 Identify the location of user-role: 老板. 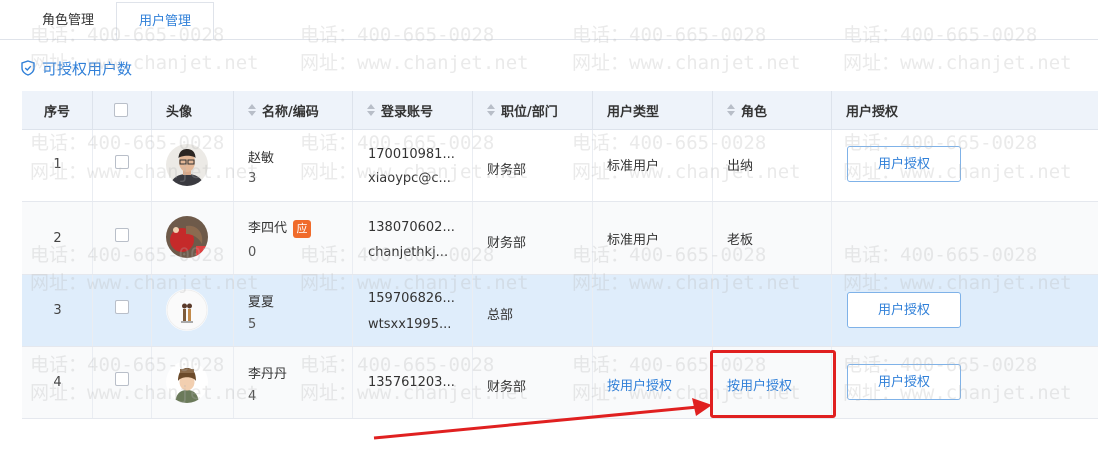
(740, 240).